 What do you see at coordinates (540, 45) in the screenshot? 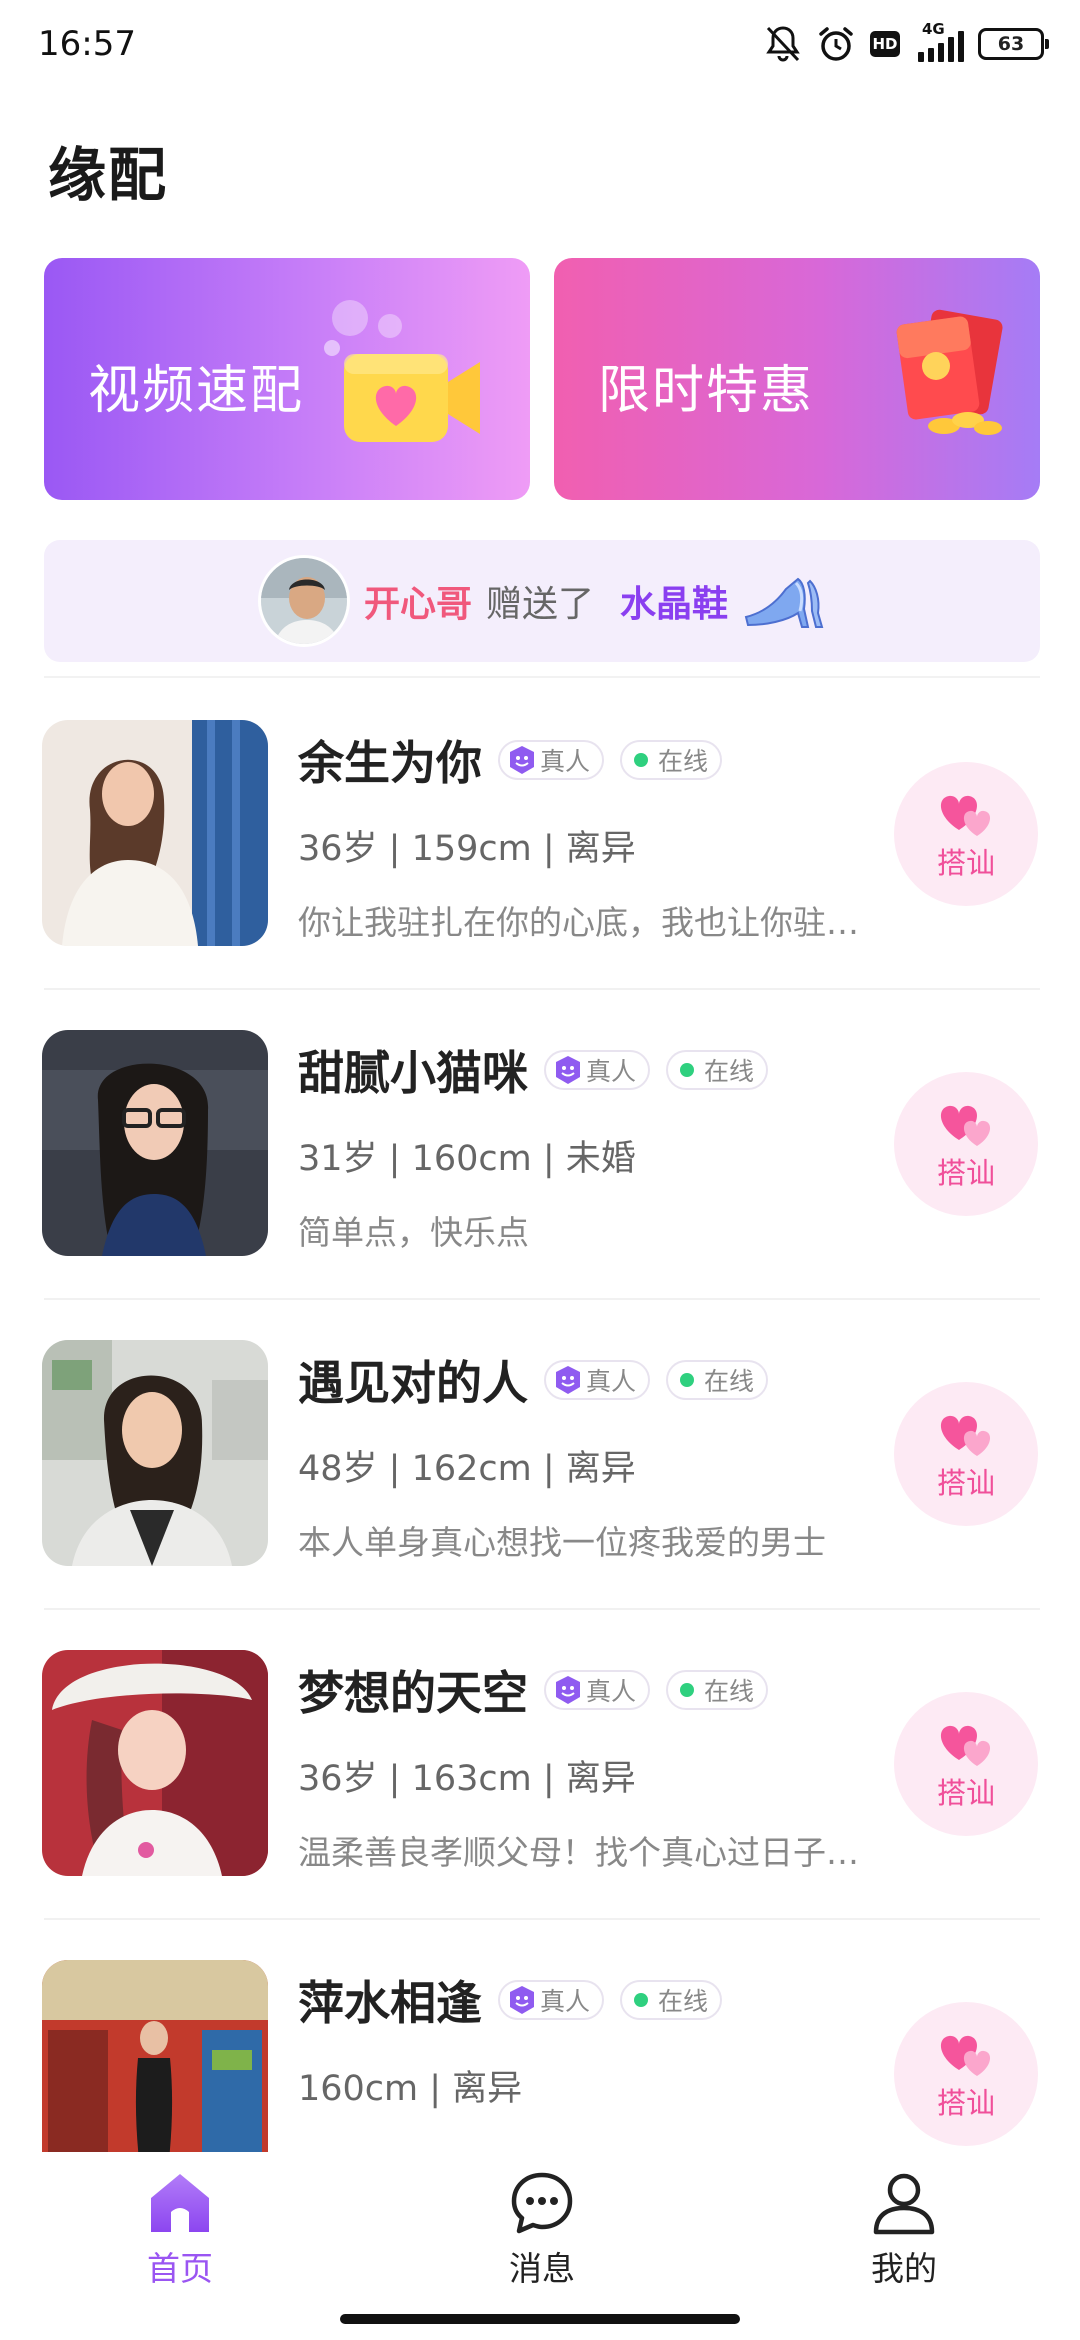
I see `status-bar: 16:57 HD 4G 63` at bounding box center [540, 45].